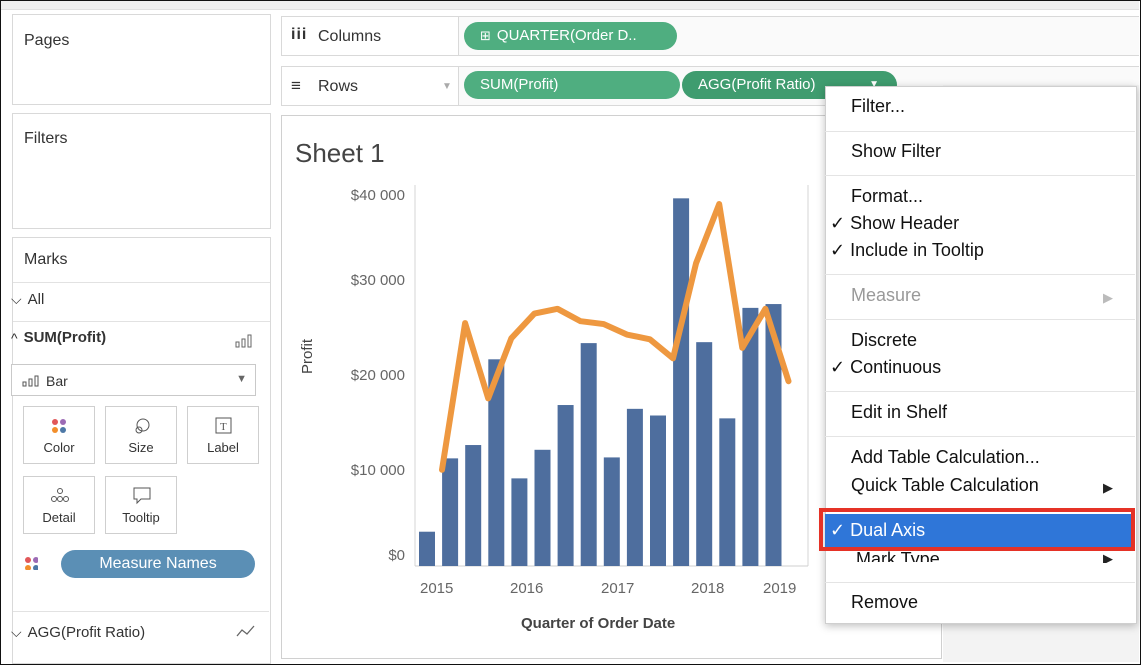 This screenshot has height=665, width=1141. I want to click on menu-item-include-in-tooltip-label: Include in Tooltip, so click(917, 250).